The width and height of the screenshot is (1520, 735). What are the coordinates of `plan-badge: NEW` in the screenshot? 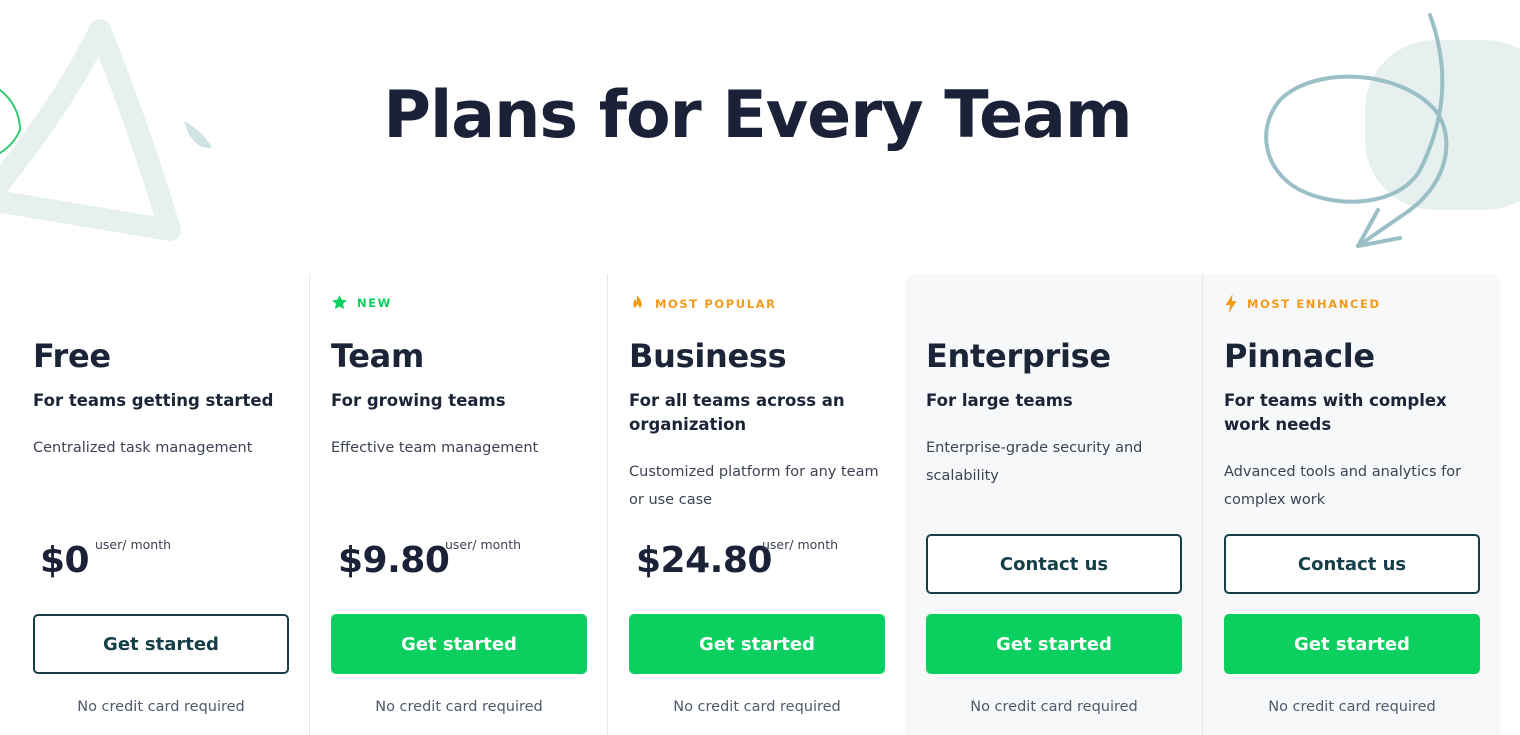 It's located at (361, 302).